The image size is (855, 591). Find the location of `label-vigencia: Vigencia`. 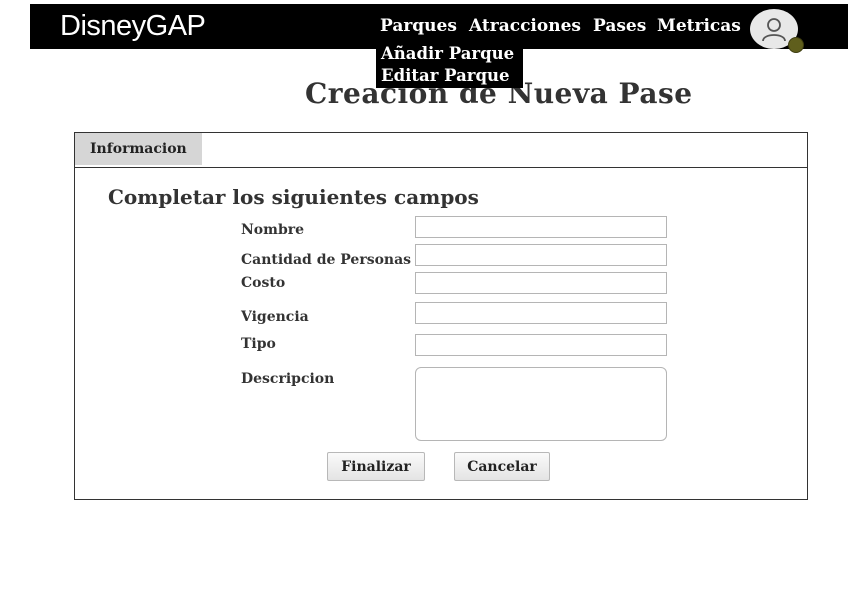

label-vigencia: Vigencia is located at coordinates (275, 317).